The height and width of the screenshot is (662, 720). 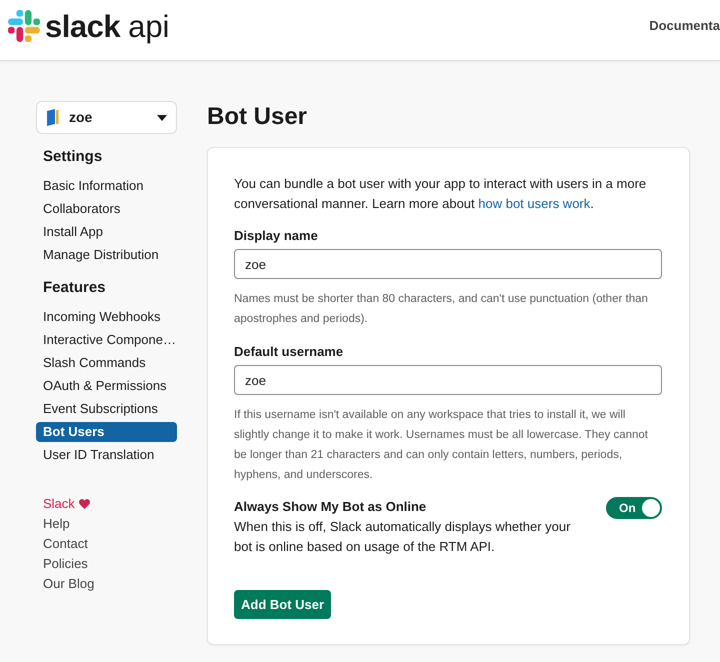 I want to click on field-hint: If this username isn't available on any workspace that tries to install it, we will slightly change it to make it work. Usernames must be all lowercase. They cannot be longer than 21 characters and can only contain letters, numbers, periods, hyphens, and underscores., so click(x=441, y=445).